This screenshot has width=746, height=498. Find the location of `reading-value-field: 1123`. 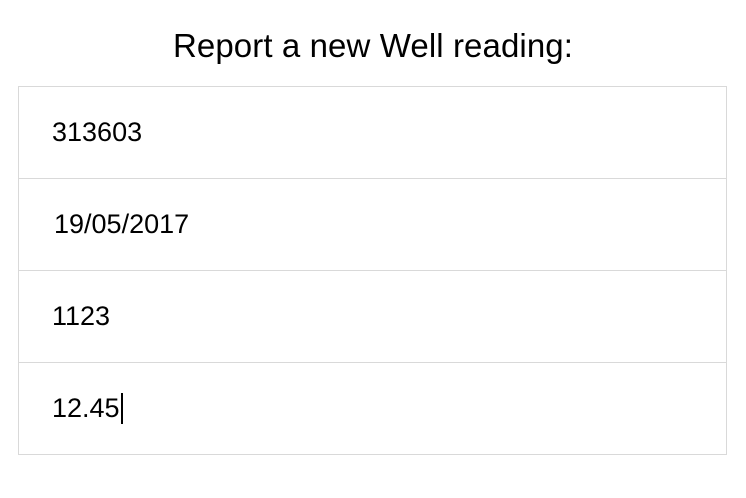

reading-value-field: 1123 is located at coordinates (81, 316).